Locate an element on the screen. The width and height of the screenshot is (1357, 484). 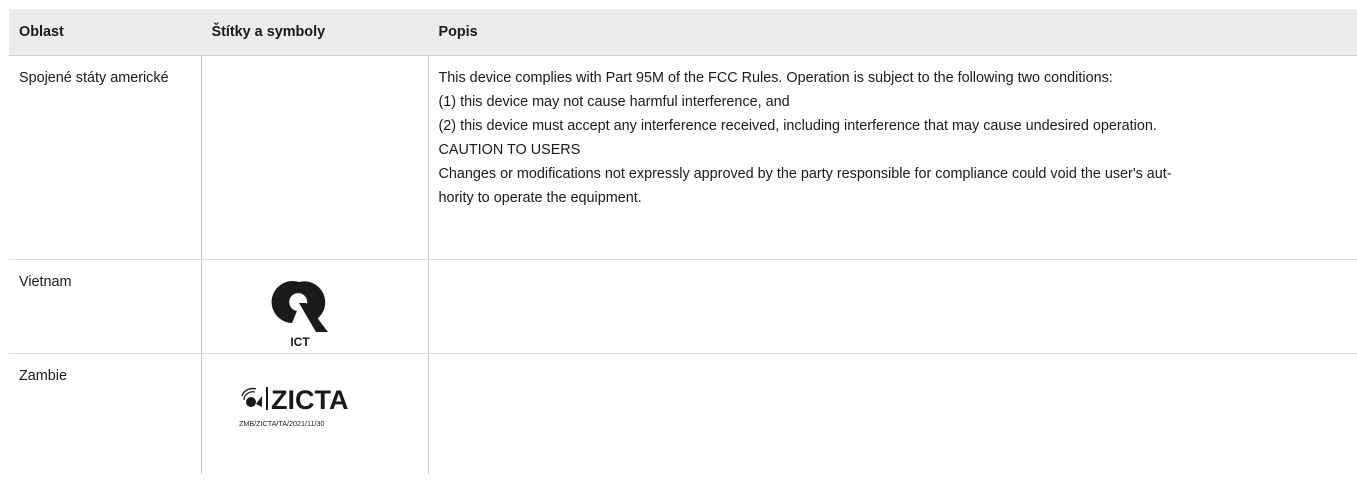
symbol-cell: ZICTA ZMB/ZICTA/TA/2021/11/30 is located at coordinates (314, 413).